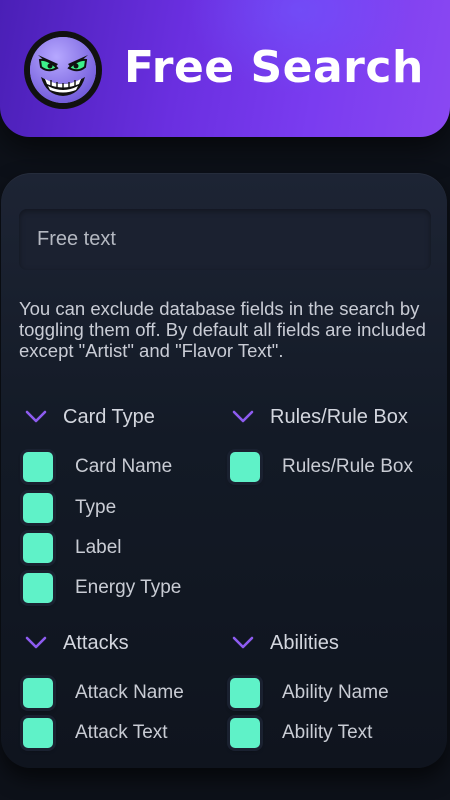  I want to click on section-label: Rules/Rule Box, so click(339, 416).